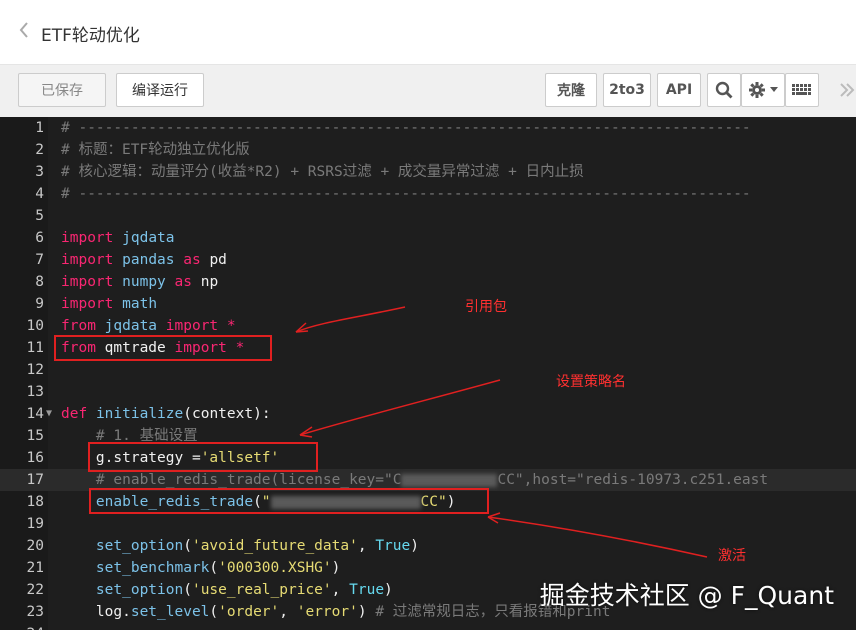  What do you see at coordinates (131, 260) in the screenshot?
I see `code-line: 7 import pandas as pd` at bounding box center [131, 260].